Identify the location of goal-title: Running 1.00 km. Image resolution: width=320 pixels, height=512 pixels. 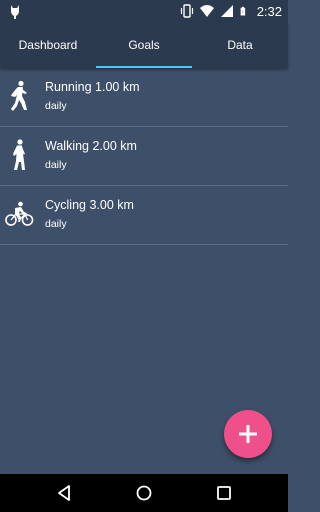
(92, 87).